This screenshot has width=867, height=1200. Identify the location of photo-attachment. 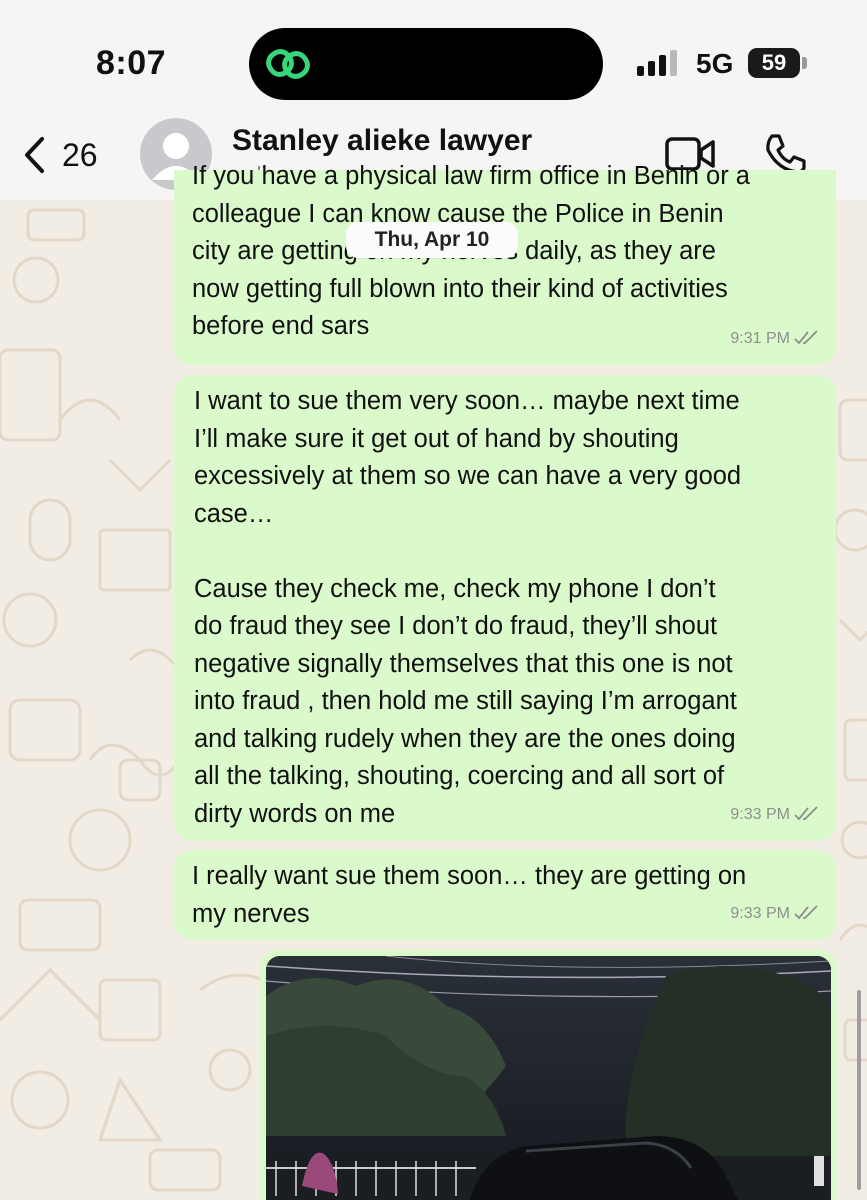
(548, 1078).